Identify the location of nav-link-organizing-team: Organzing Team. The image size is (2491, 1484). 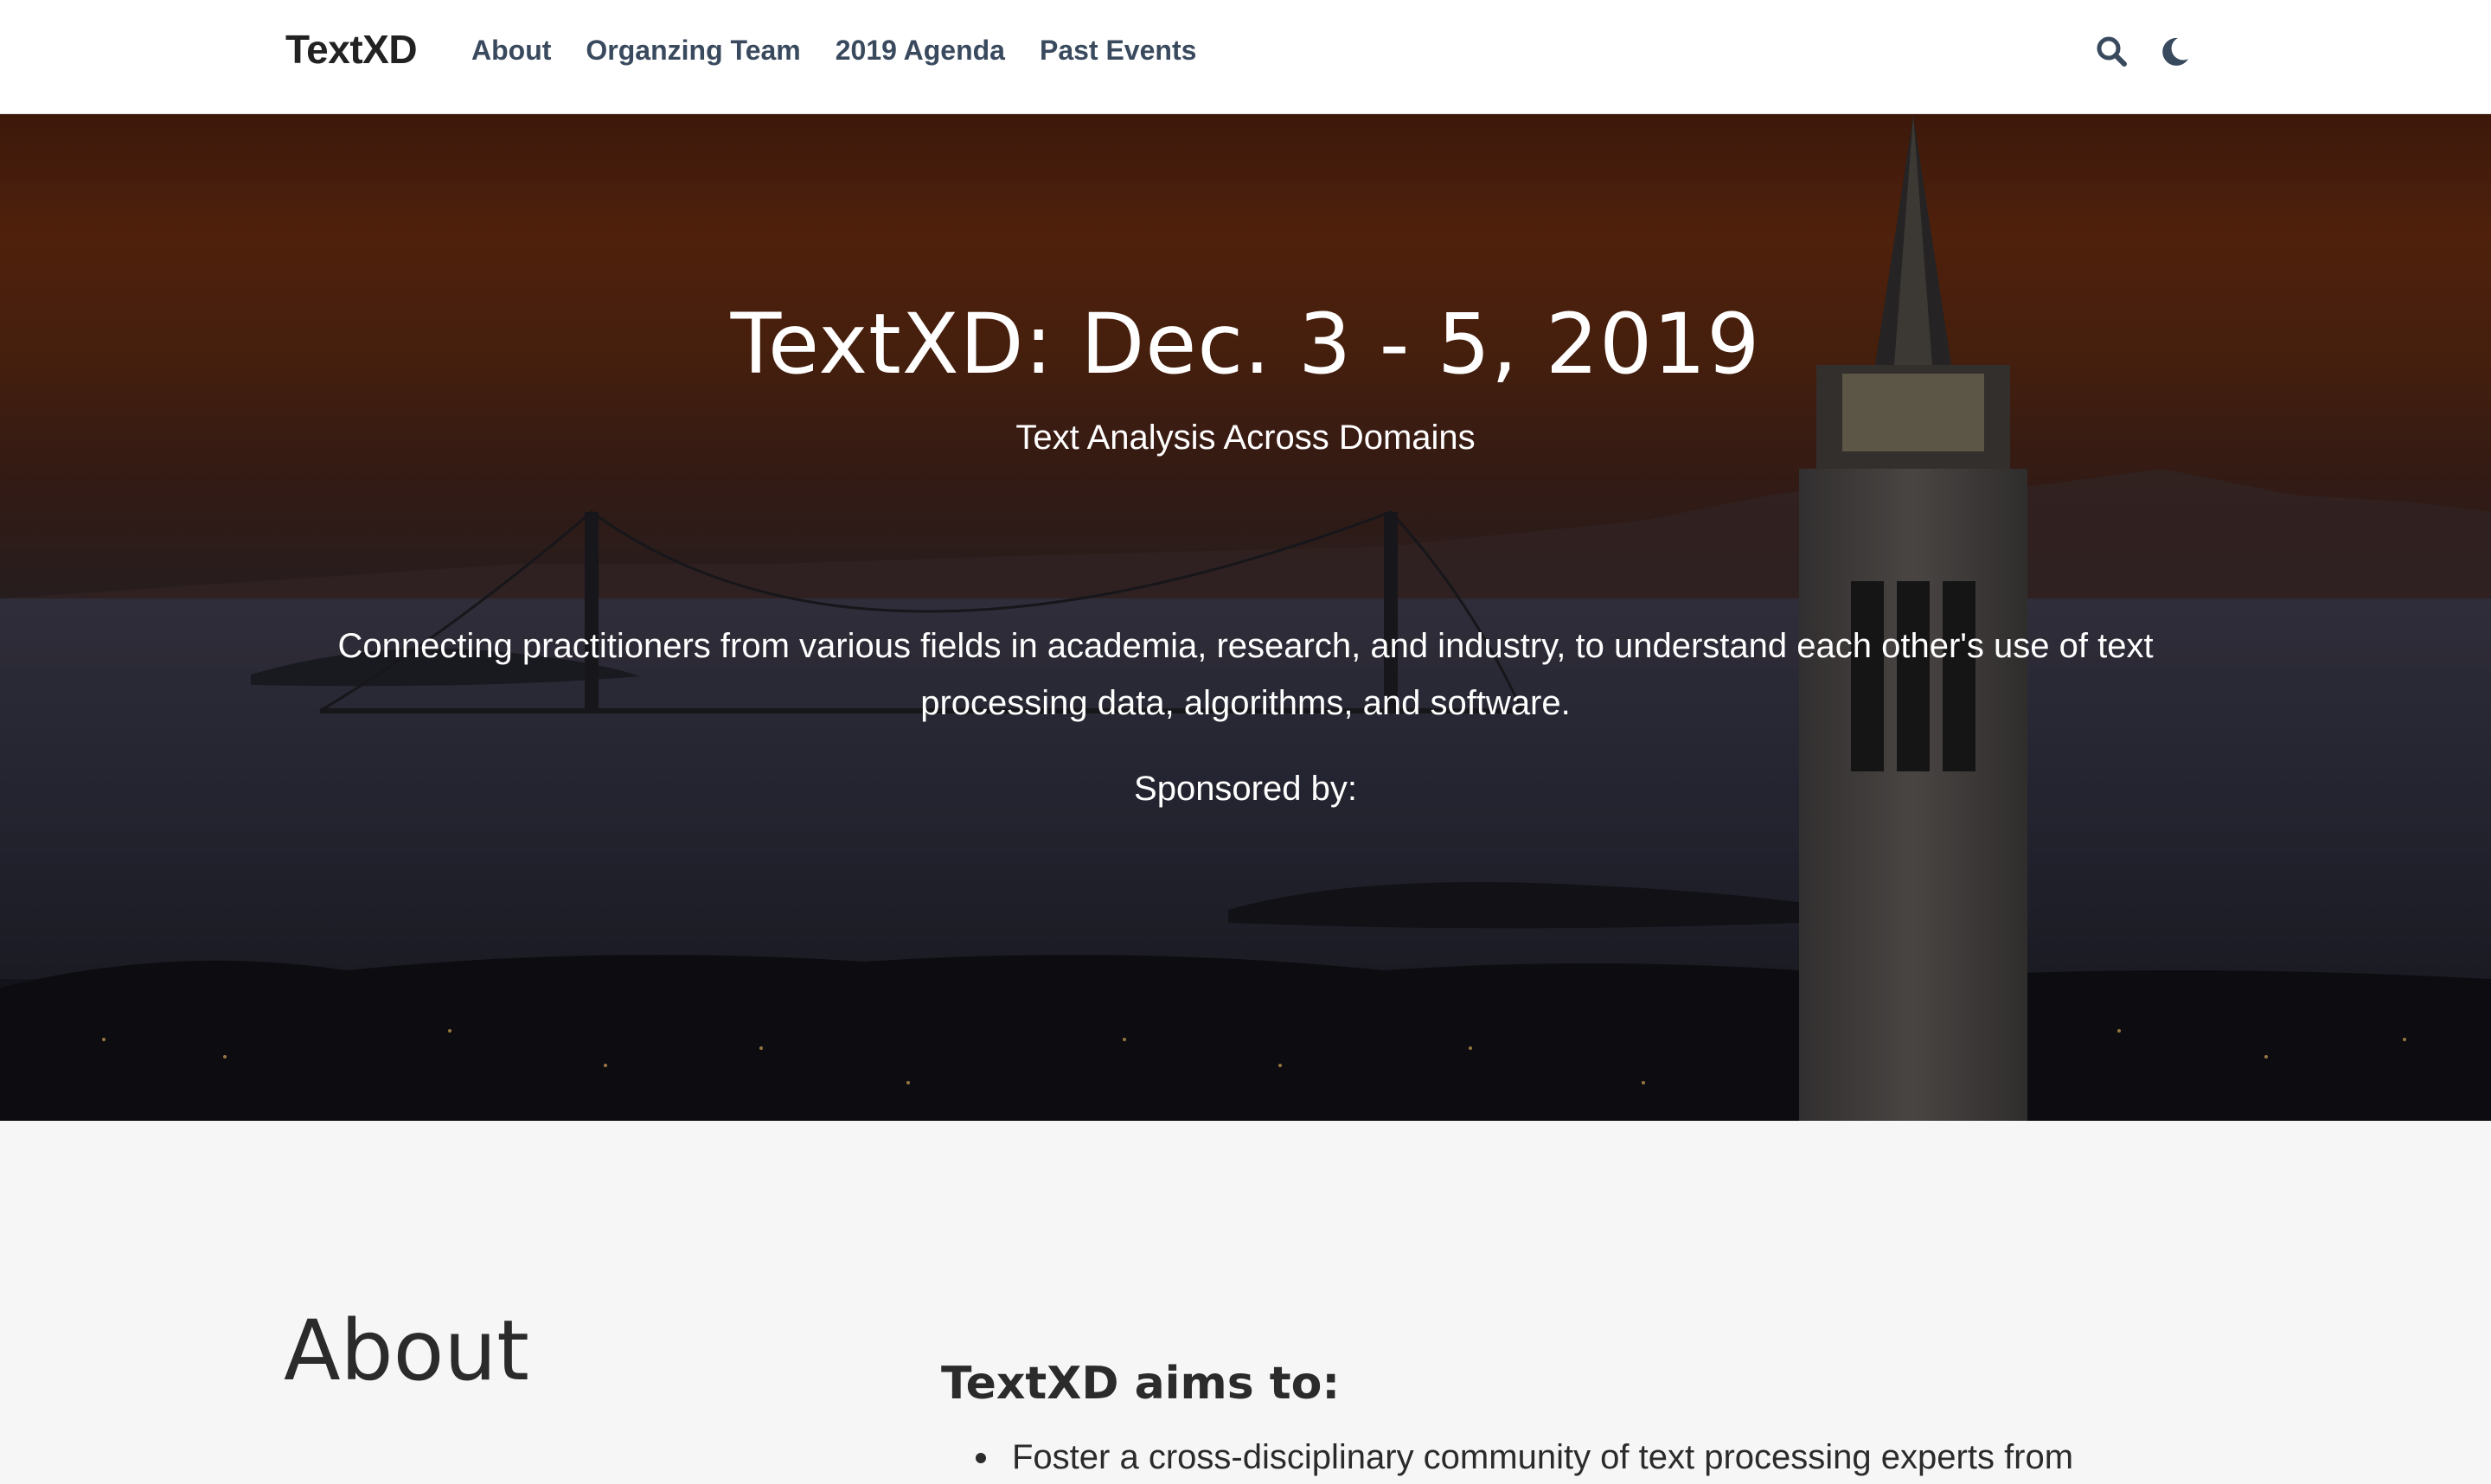
(693, 51).